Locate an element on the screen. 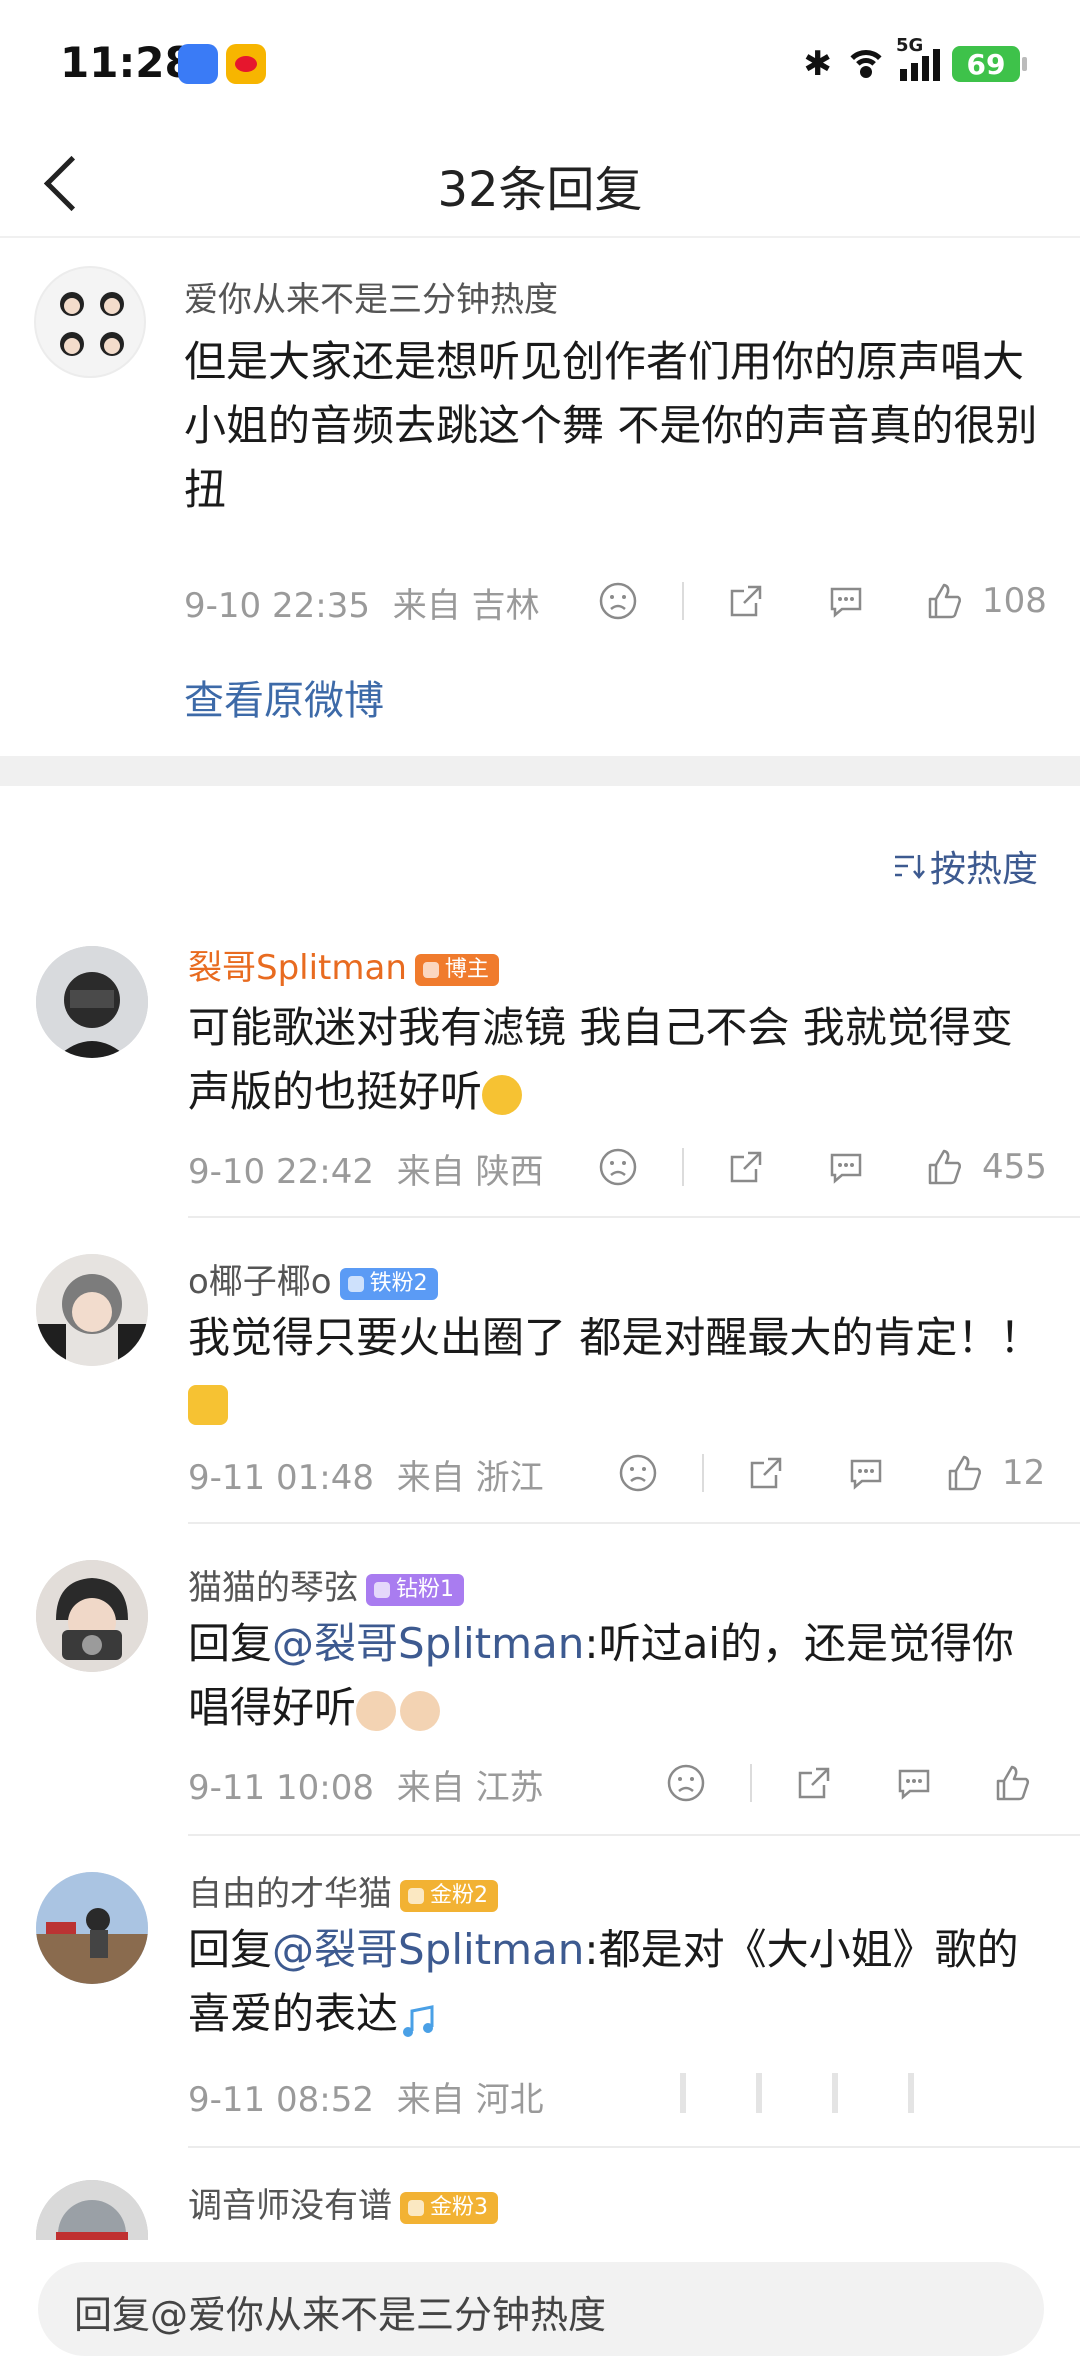  reply-time: 9-11 08:52 is located at coordinates (281, 2100).